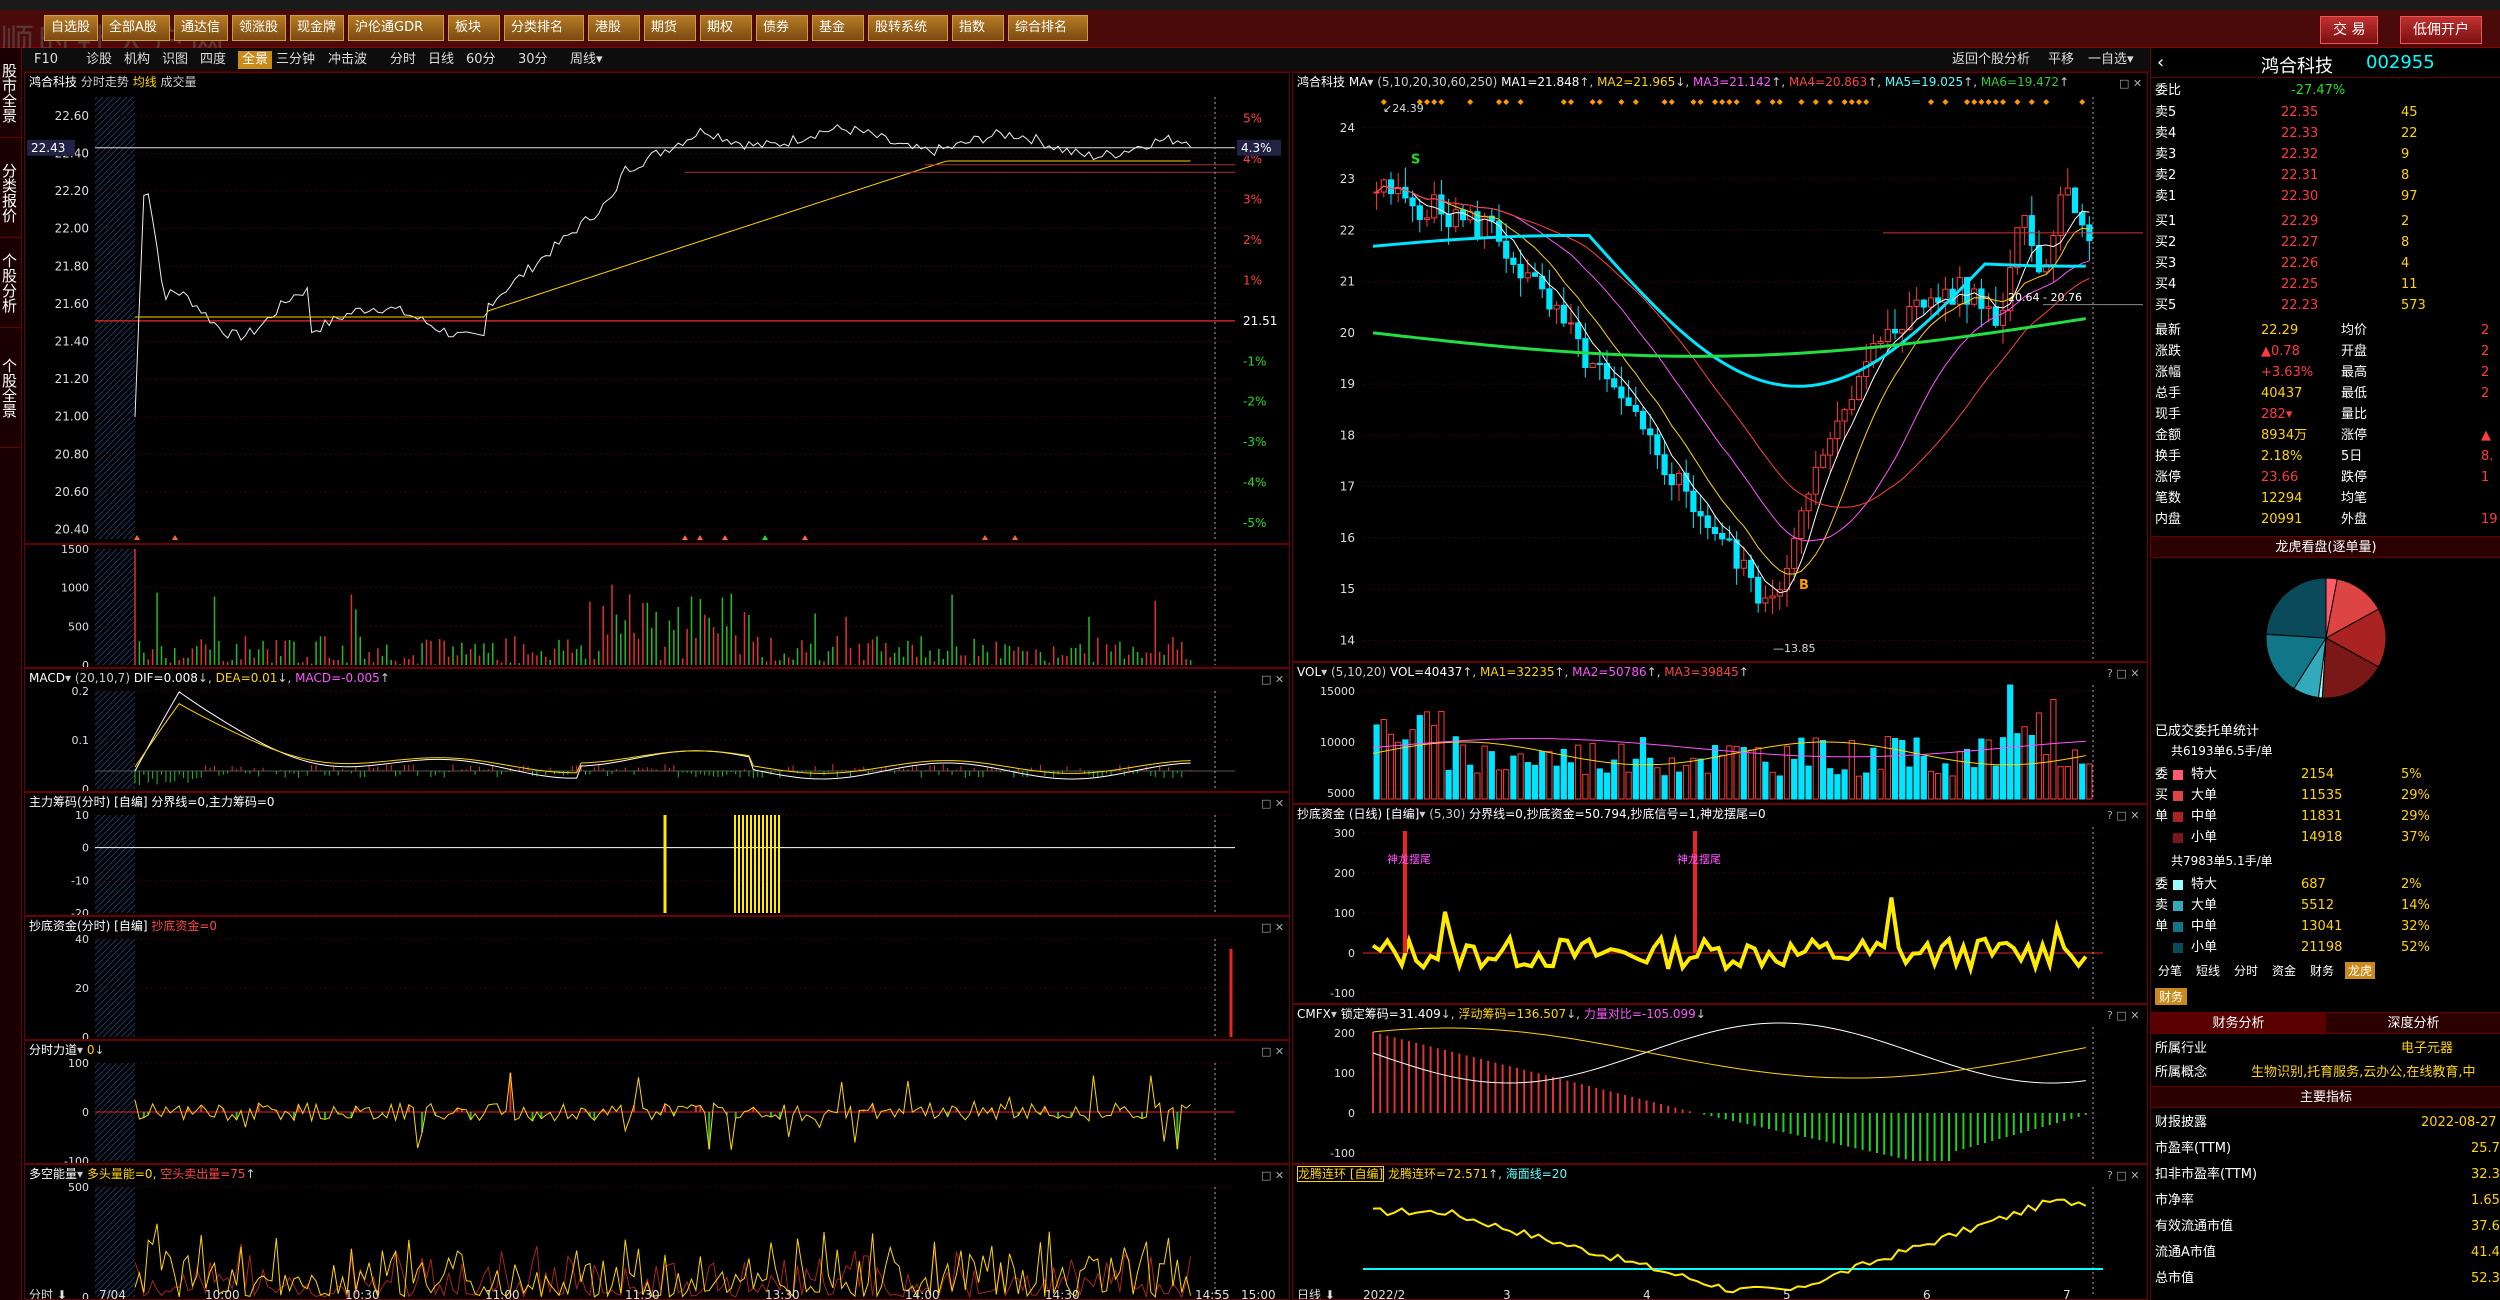 Image resolution: width=2500 pixels, height=1300 pixels. What do you see at coordinates (2325, 155) in the screenshot?
I see `orderbook-row: 卖3 22.32 9` at bounding box center [2325, 155].